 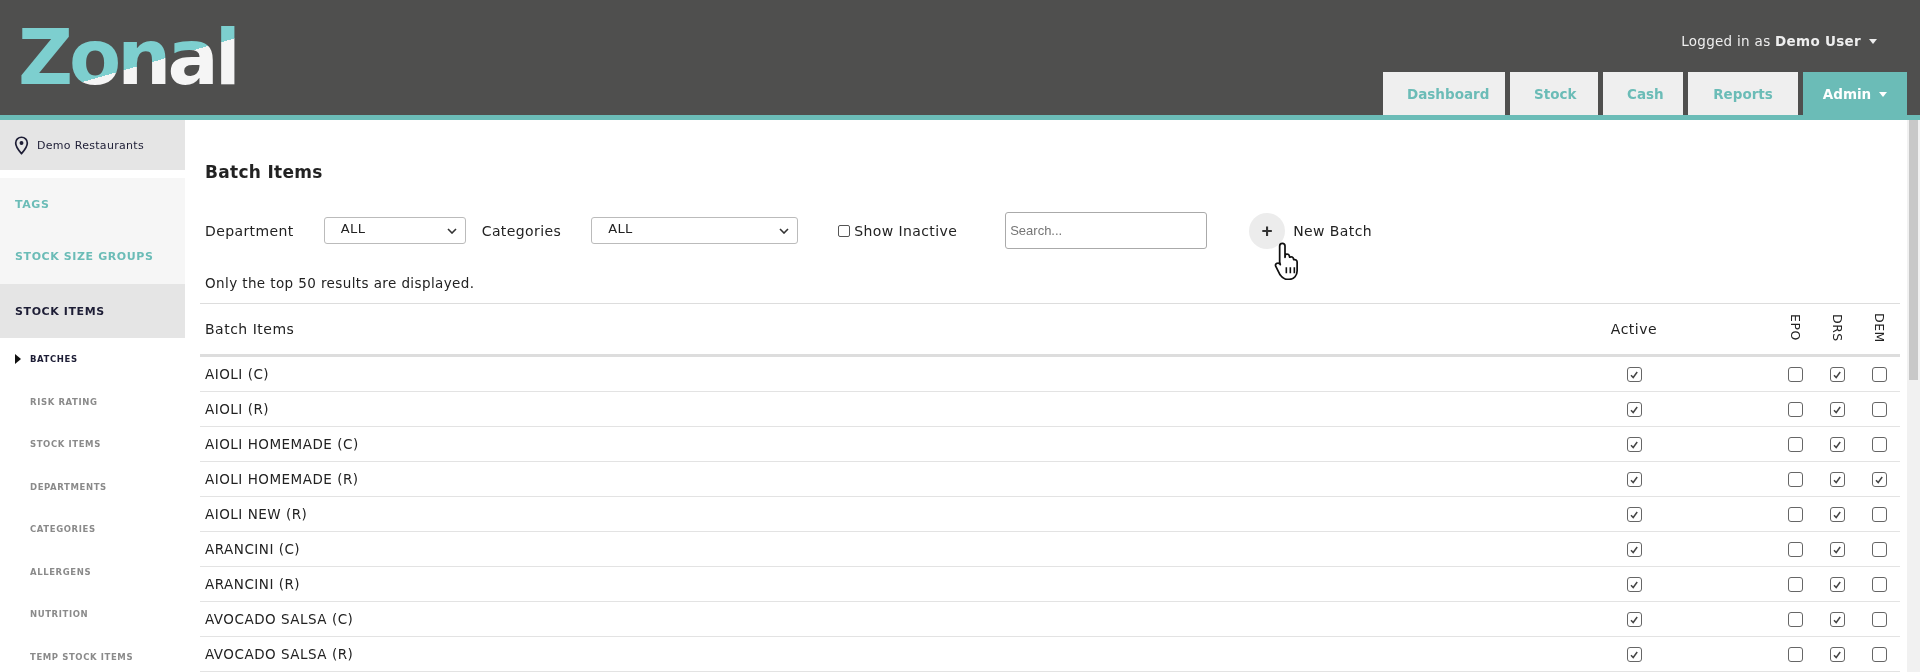 I want to click on caret-icon, so click(x=1873, y=41).